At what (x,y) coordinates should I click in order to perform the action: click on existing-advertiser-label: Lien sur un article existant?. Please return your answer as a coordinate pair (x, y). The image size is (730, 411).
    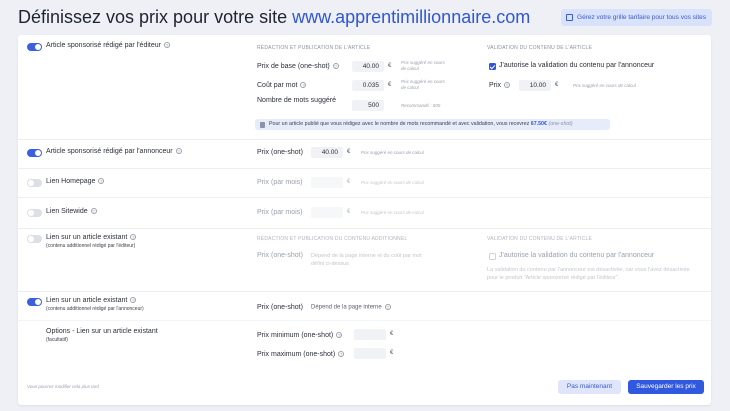
    Looking at the image, I should click on (91, 300).